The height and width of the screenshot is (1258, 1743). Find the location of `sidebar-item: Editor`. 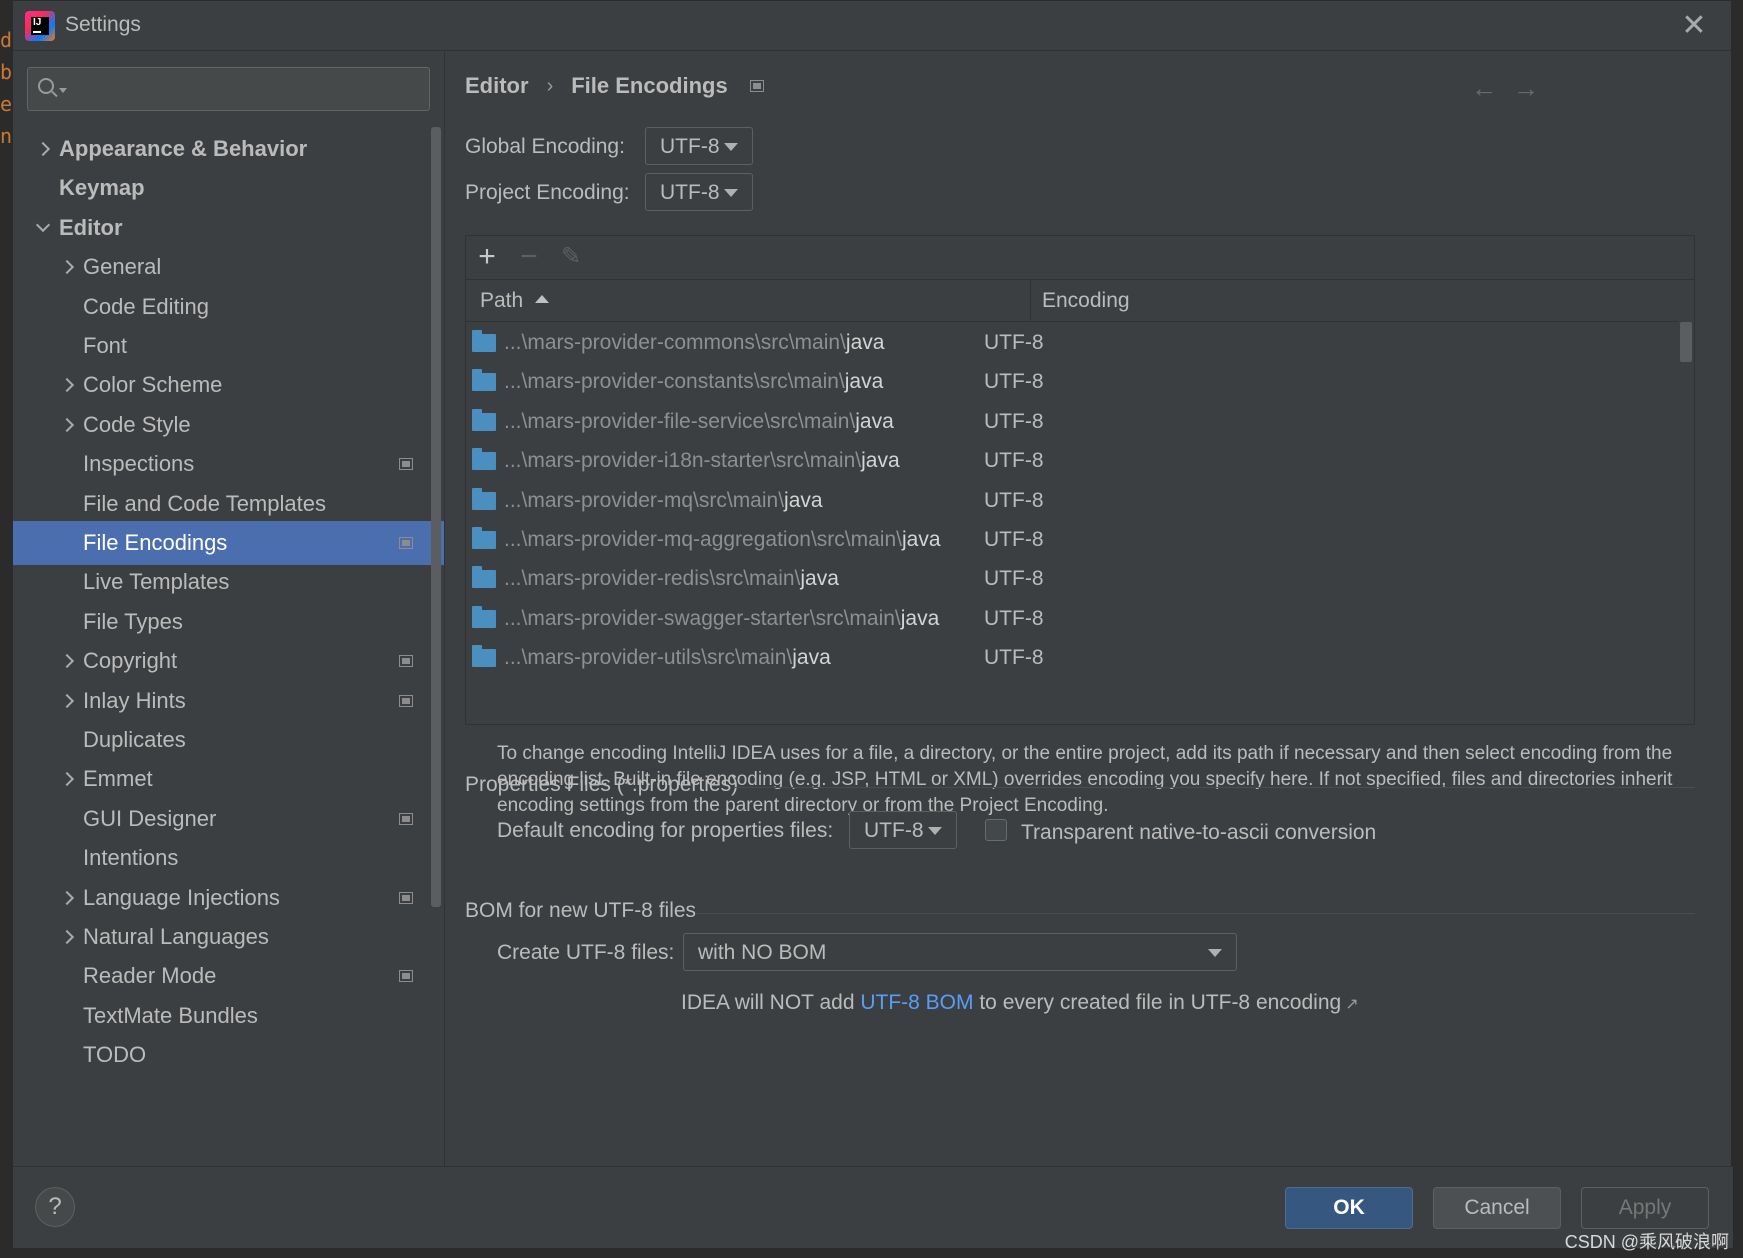

sidebar-item: Editor is located at coordinates (228, 228).